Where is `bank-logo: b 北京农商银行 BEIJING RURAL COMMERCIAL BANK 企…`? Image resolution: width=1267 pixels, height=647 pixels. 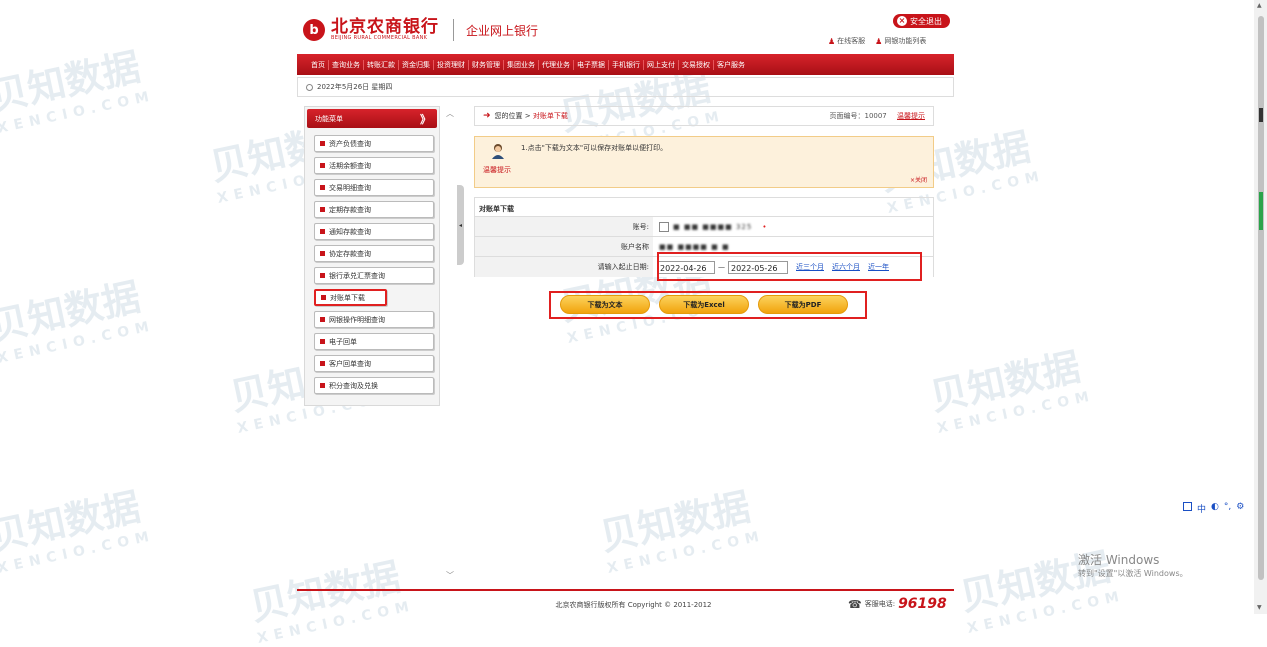
bank-logo: b 北京农商银行 BEIJING RURAL COMMERCIAL BANK 企… is located at coordinates (420, 30).